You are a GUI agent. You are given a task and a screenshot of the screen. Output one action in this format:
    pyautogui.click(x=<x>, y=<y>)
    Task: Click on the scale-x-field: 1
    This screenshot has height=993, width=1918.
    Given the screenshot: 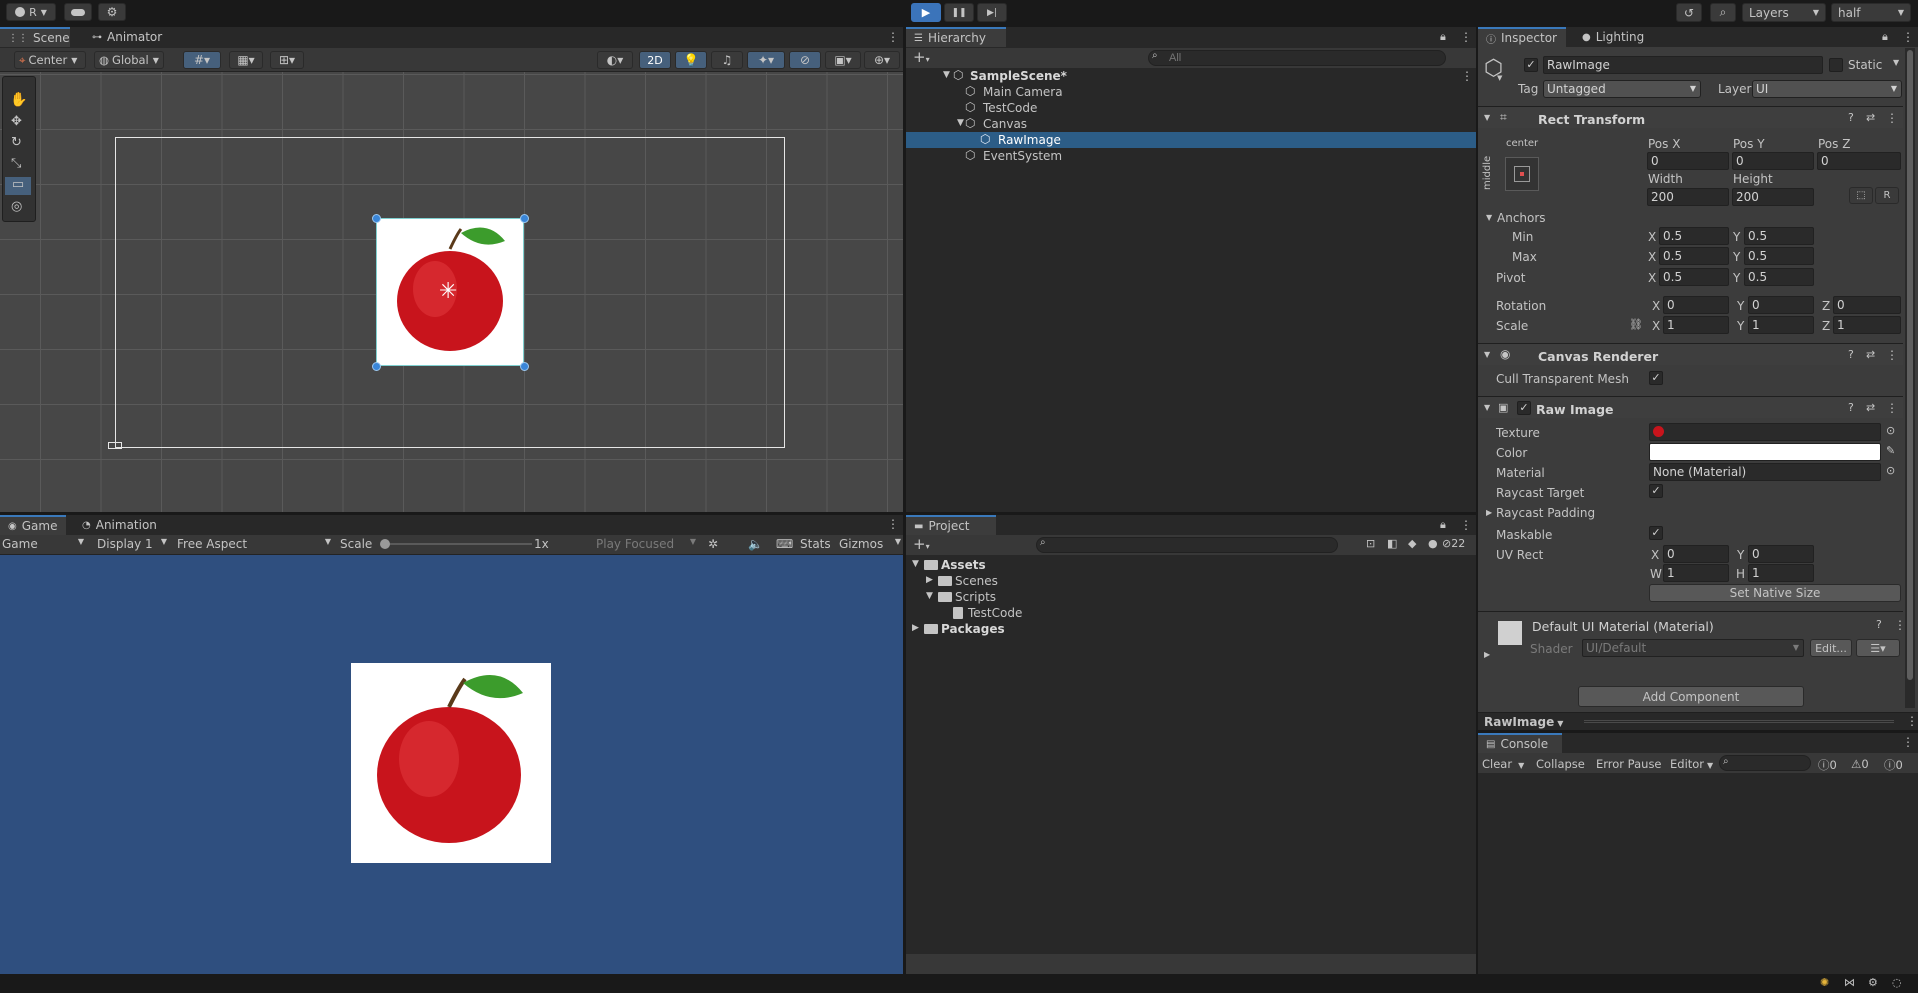 What is the action you would take?
    pyautogui.click(x=1696, y=325)
    